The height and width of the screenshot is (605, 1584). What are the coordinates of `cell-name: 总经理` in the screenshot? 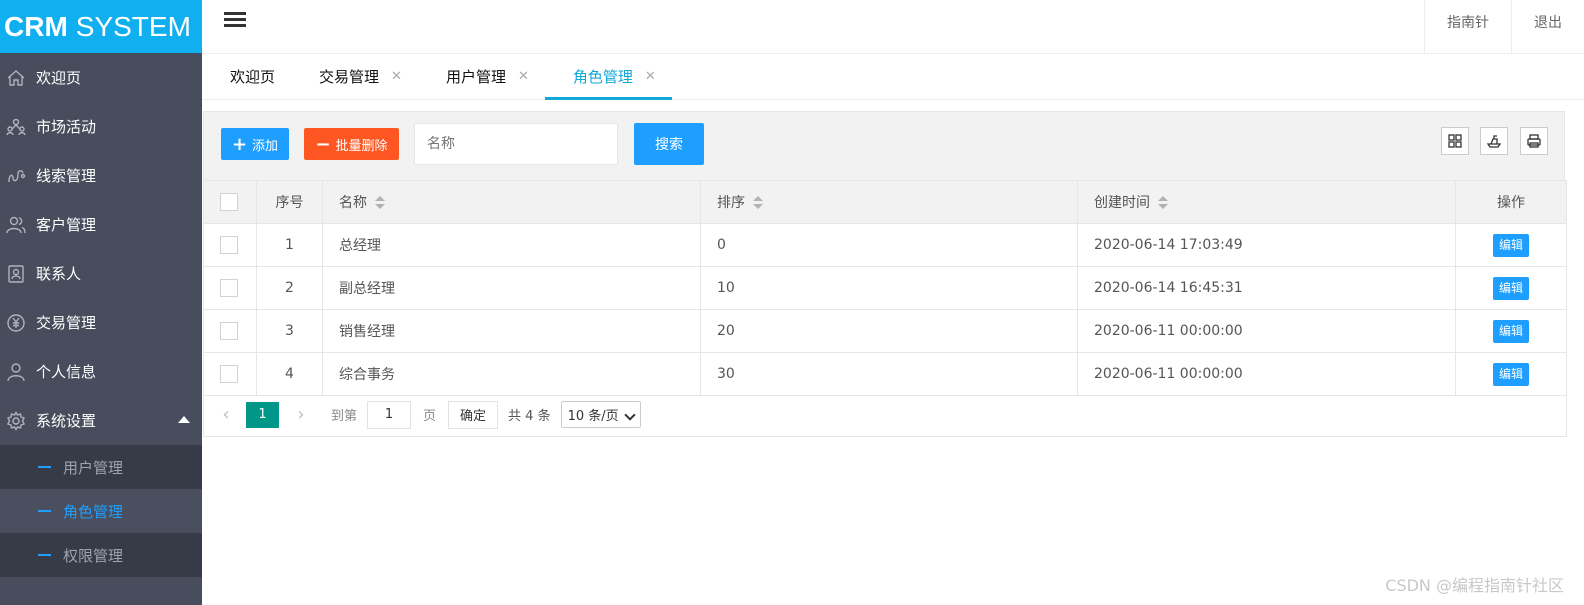 It's located at (511, 245).